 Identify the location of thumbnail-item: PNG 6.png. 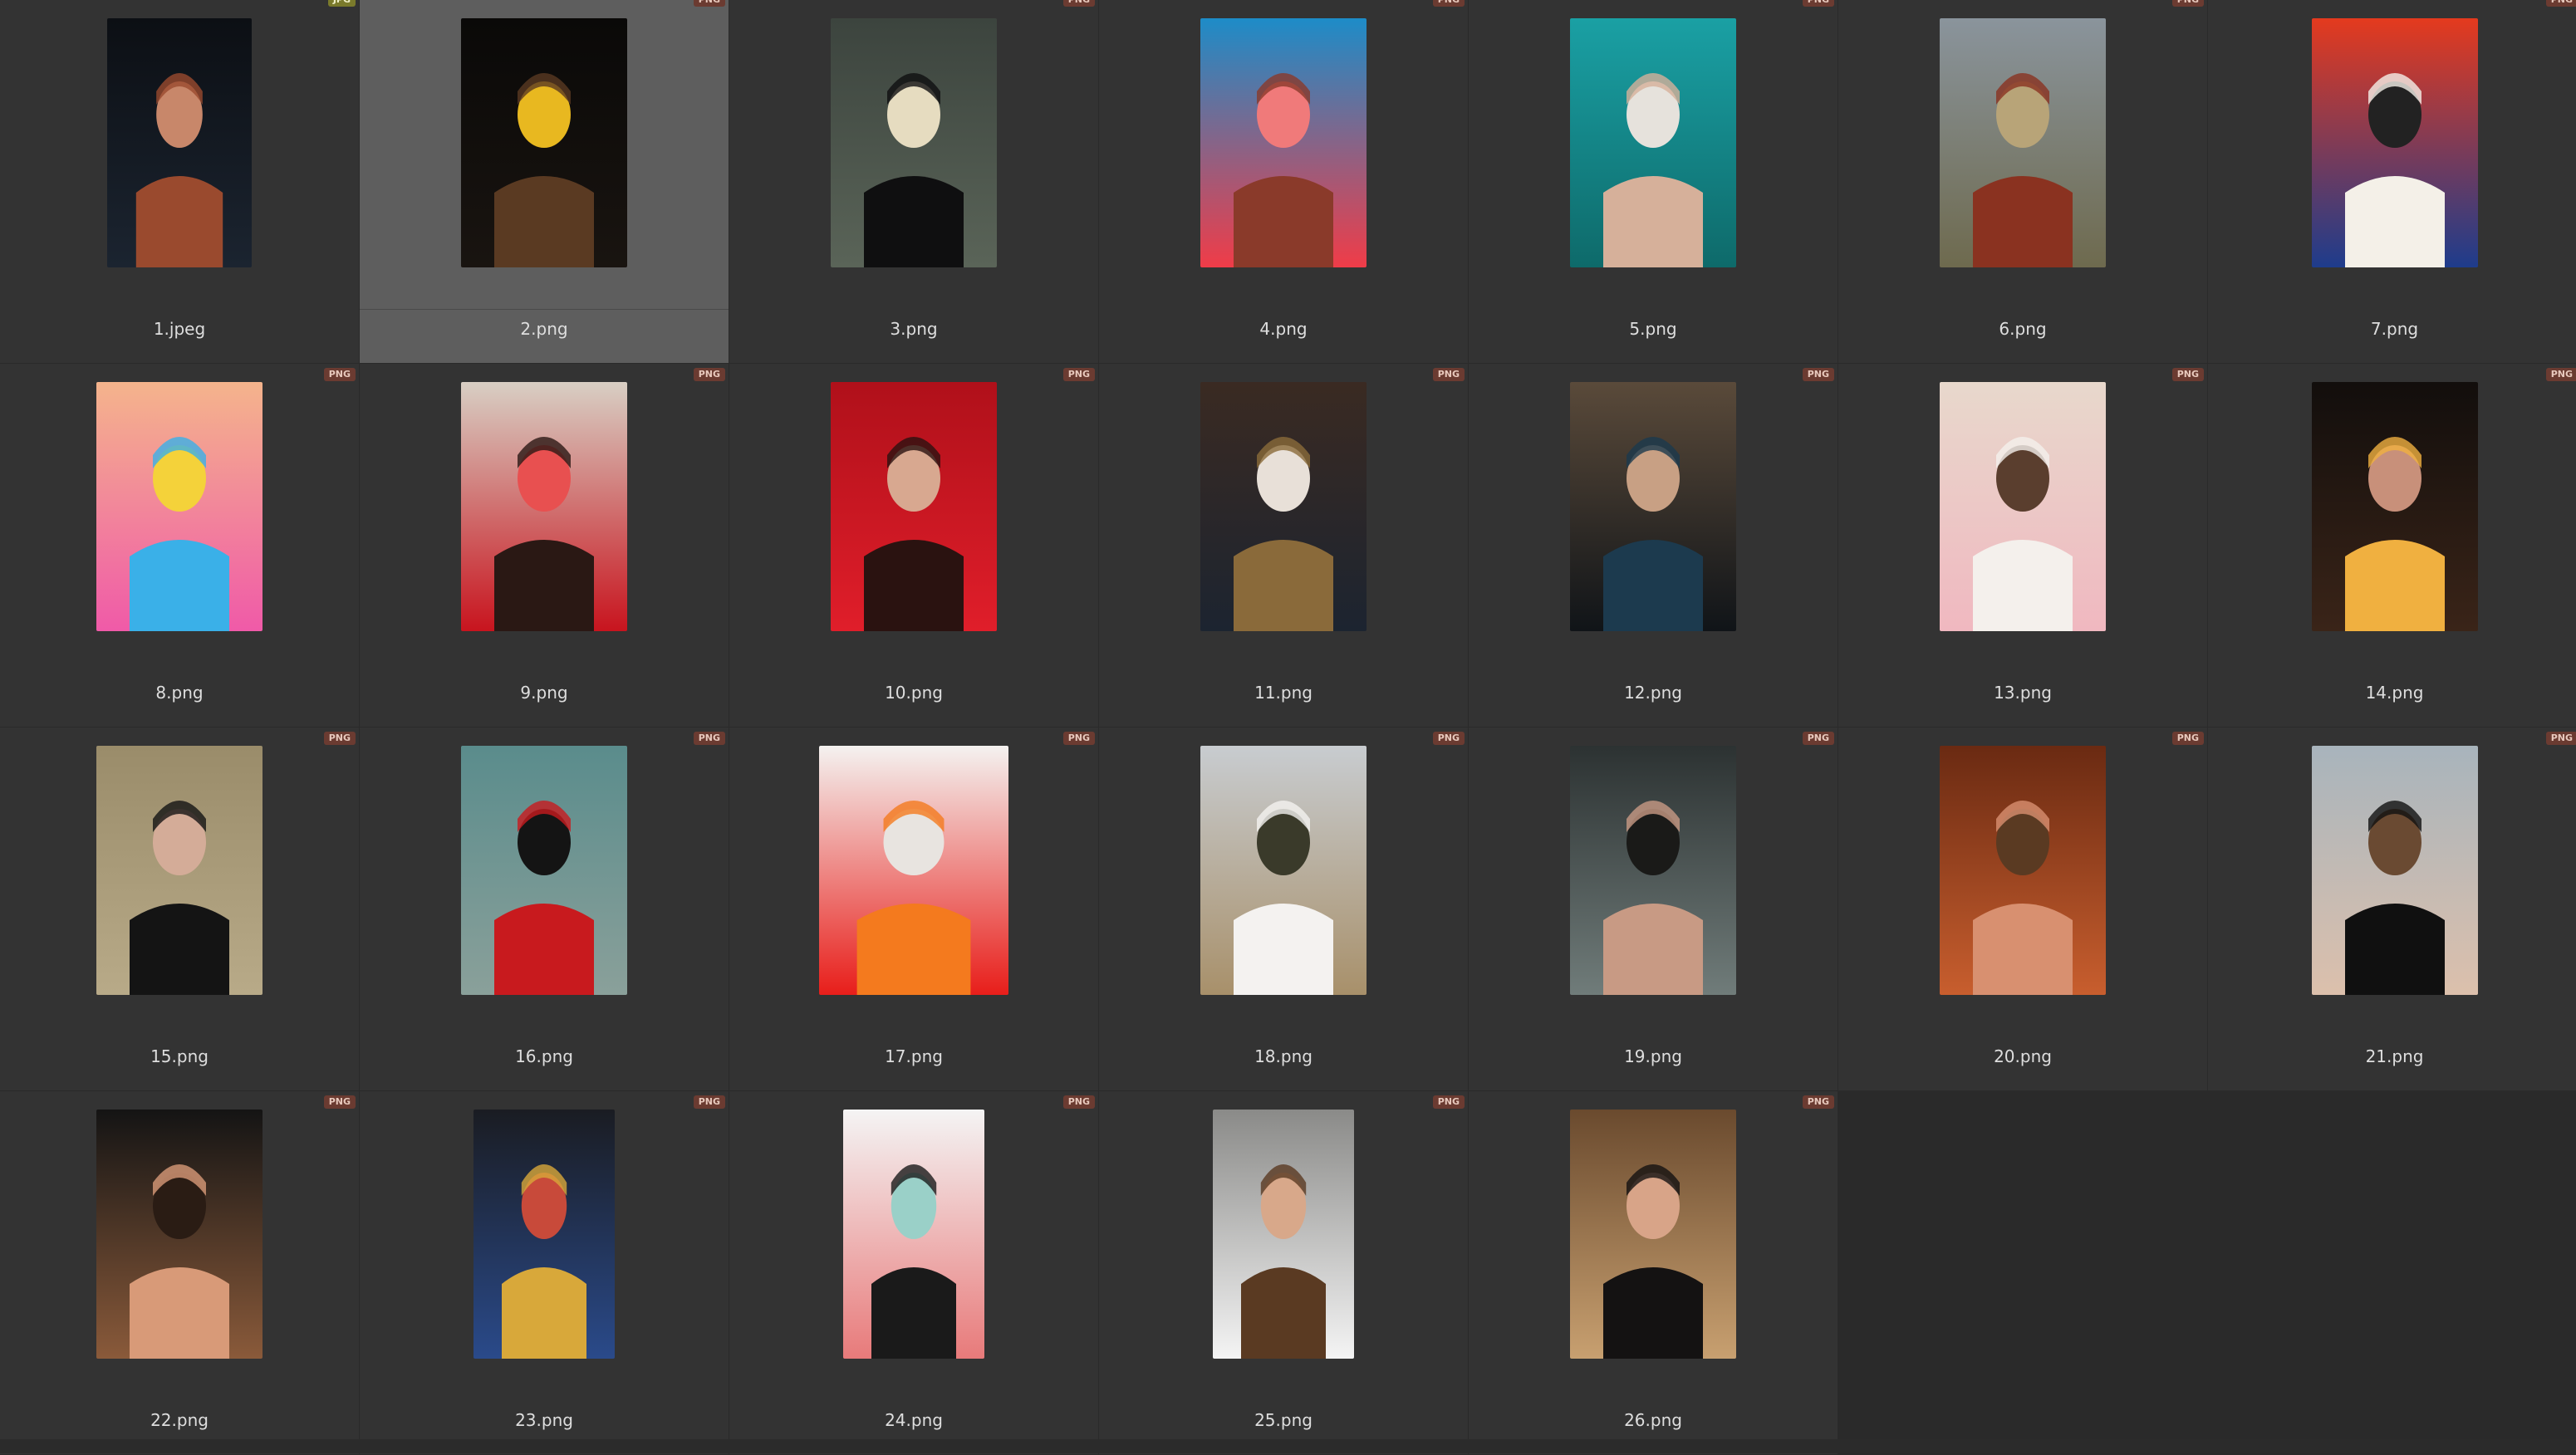
(2022, 182).